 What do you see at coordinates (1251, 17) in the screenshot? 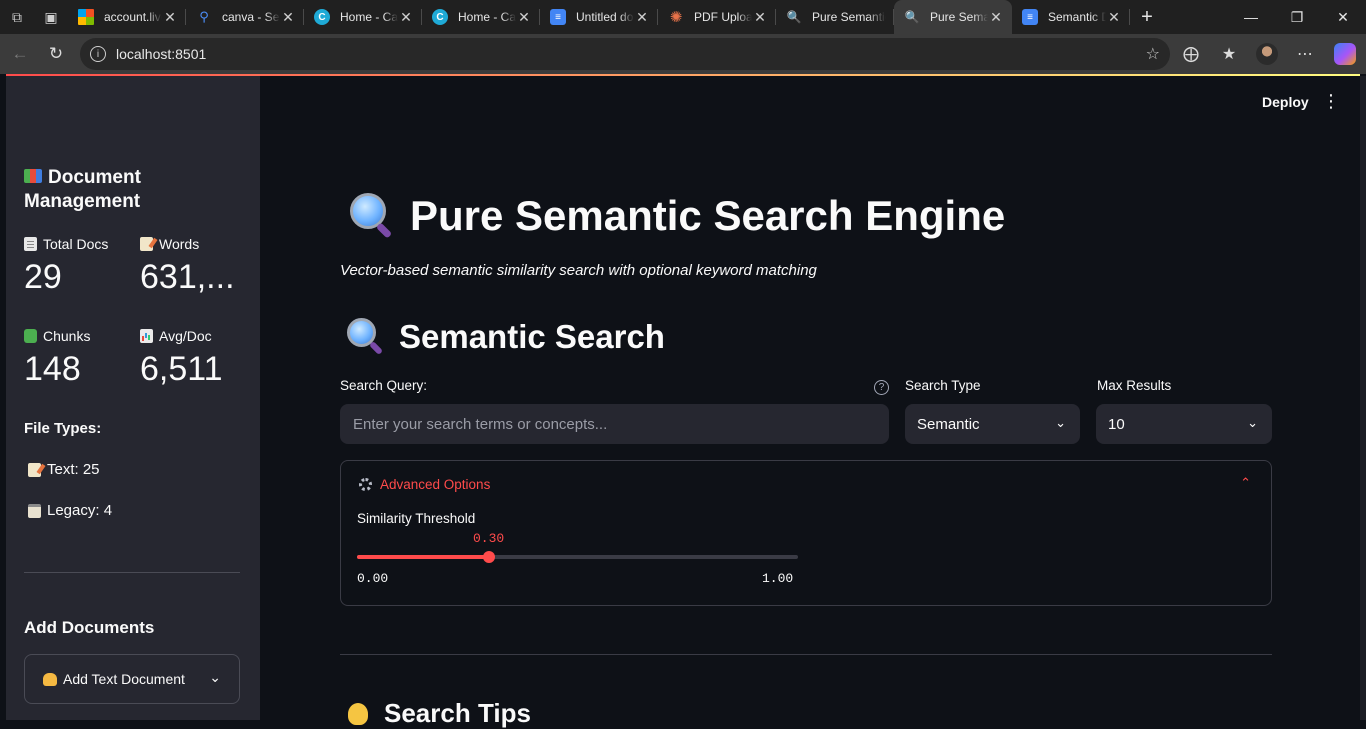
I see `minimize-icon: —` at bounding box center [1251, 17].